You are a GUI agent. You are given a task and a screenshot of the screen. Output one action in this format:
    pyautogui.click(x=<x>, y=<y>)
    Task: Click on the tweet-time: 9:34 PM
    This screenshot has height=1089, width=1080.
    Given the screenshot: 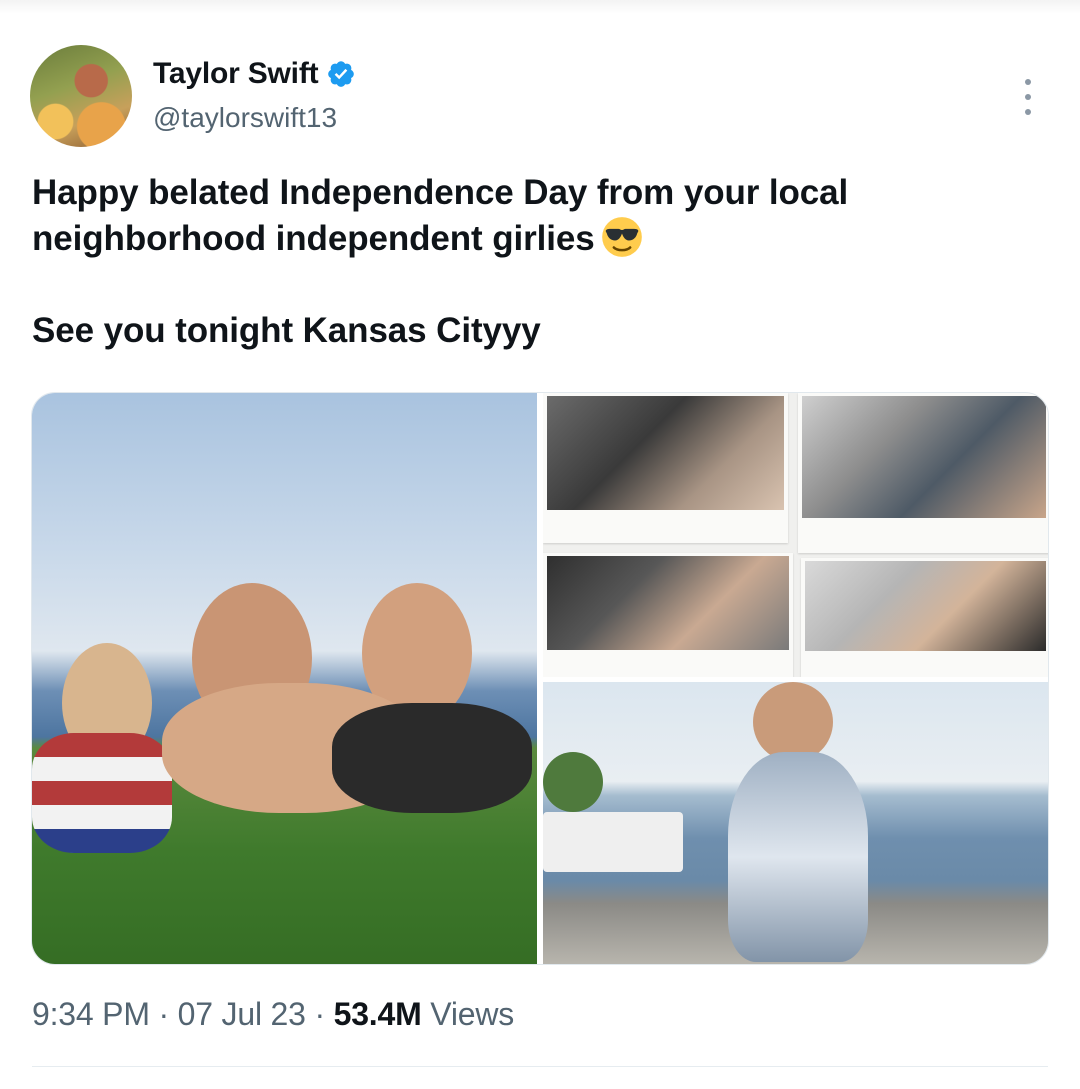 What is the action you would take?
    pyautogui.click(x=91, y=1014)
    